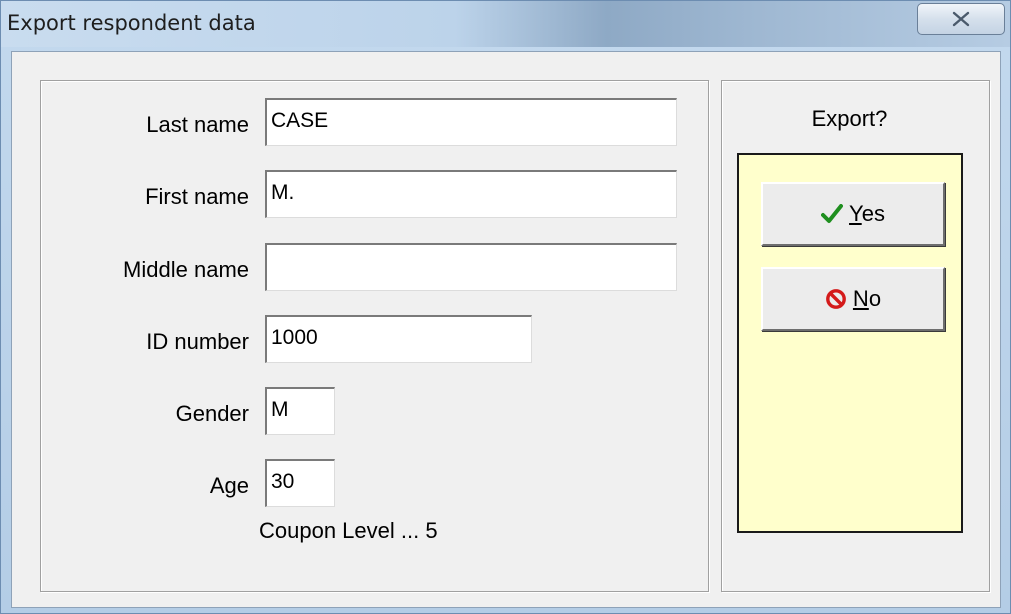 The image size is (1011, 614). I want to click on yes-button: Yes, so click(853, 214).